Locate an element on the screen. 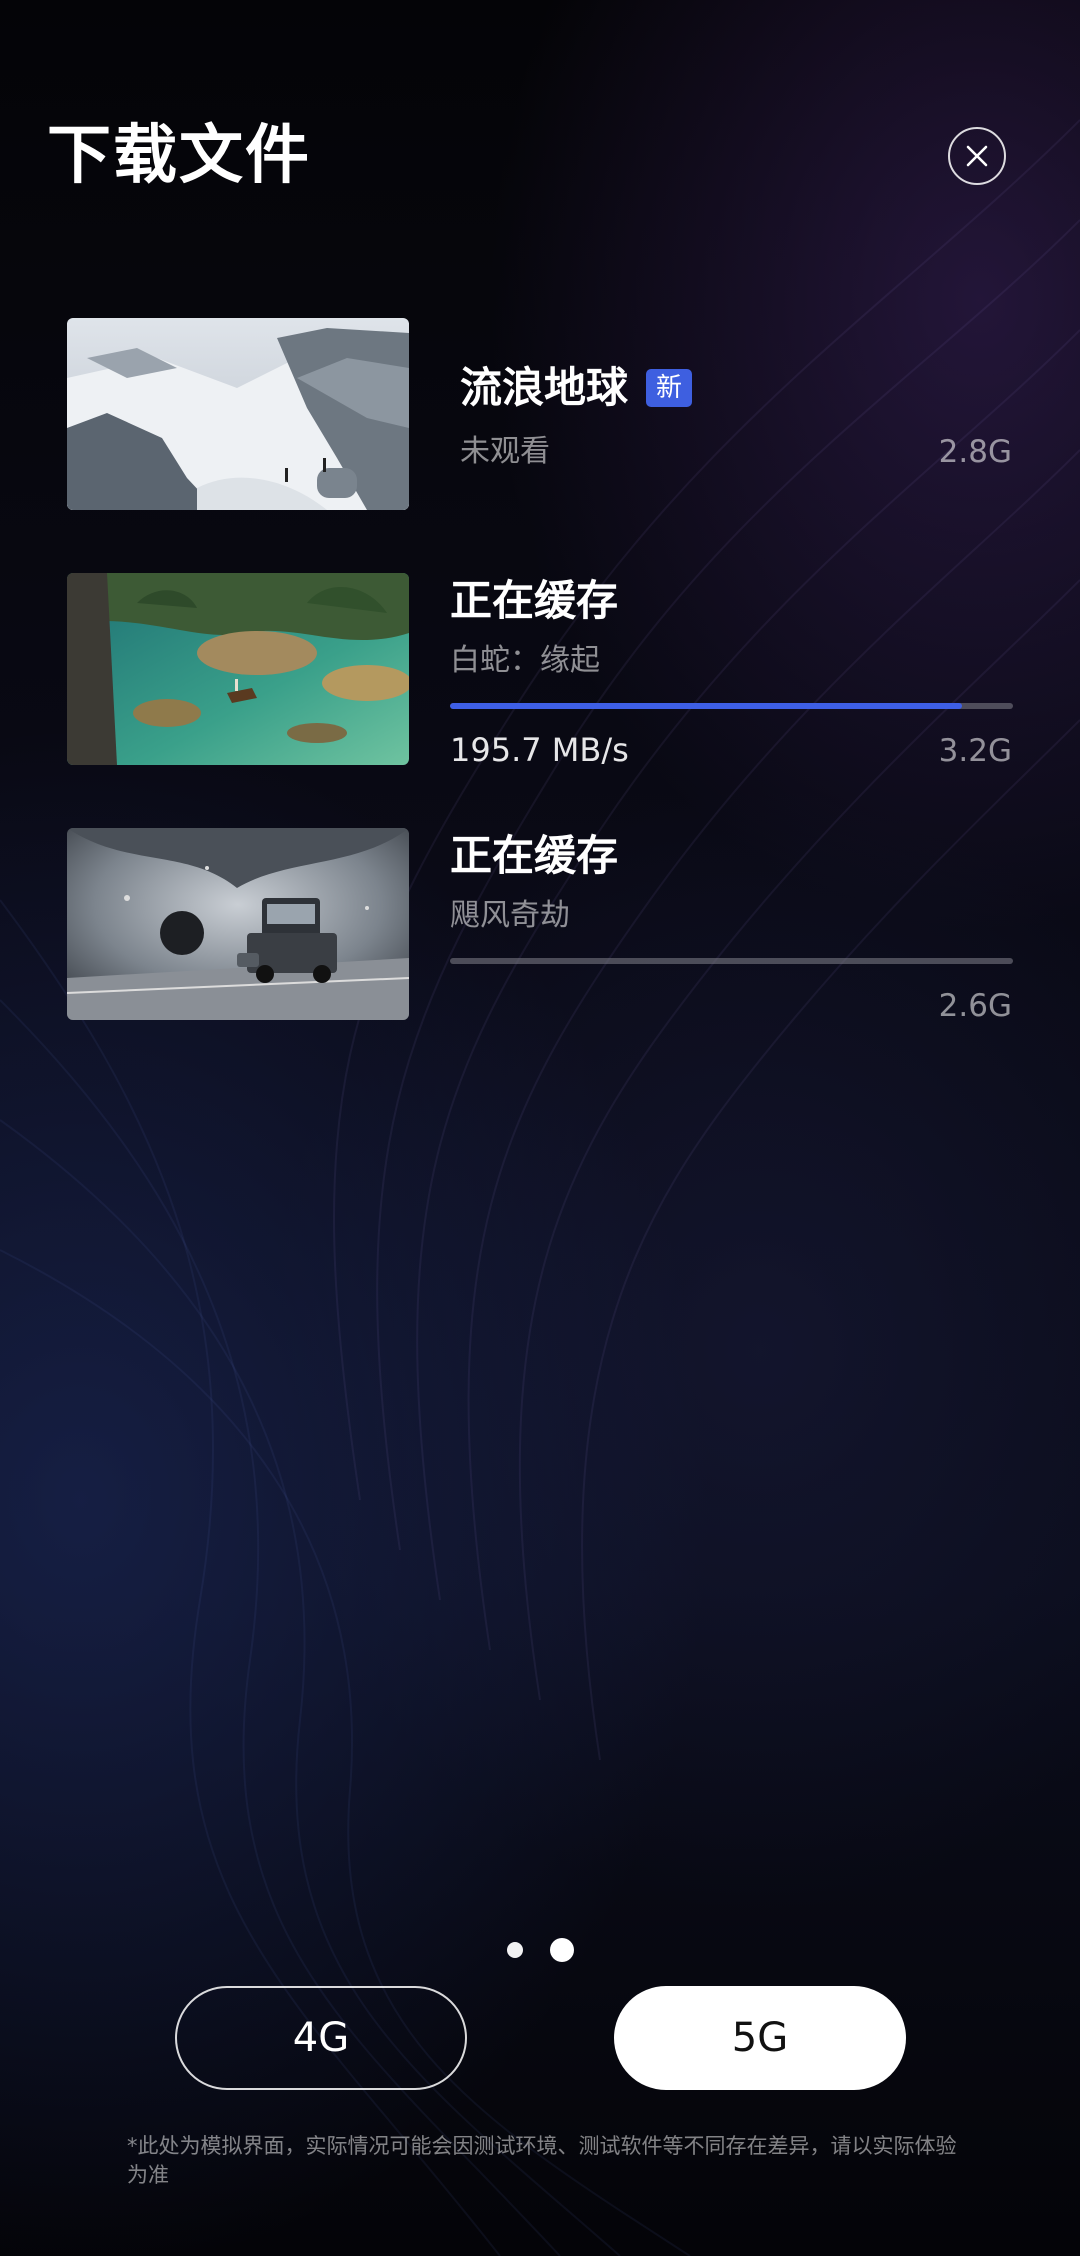 This screenshot has height=2256, width=1080. page-dot is located at coordinates (514, 1950).